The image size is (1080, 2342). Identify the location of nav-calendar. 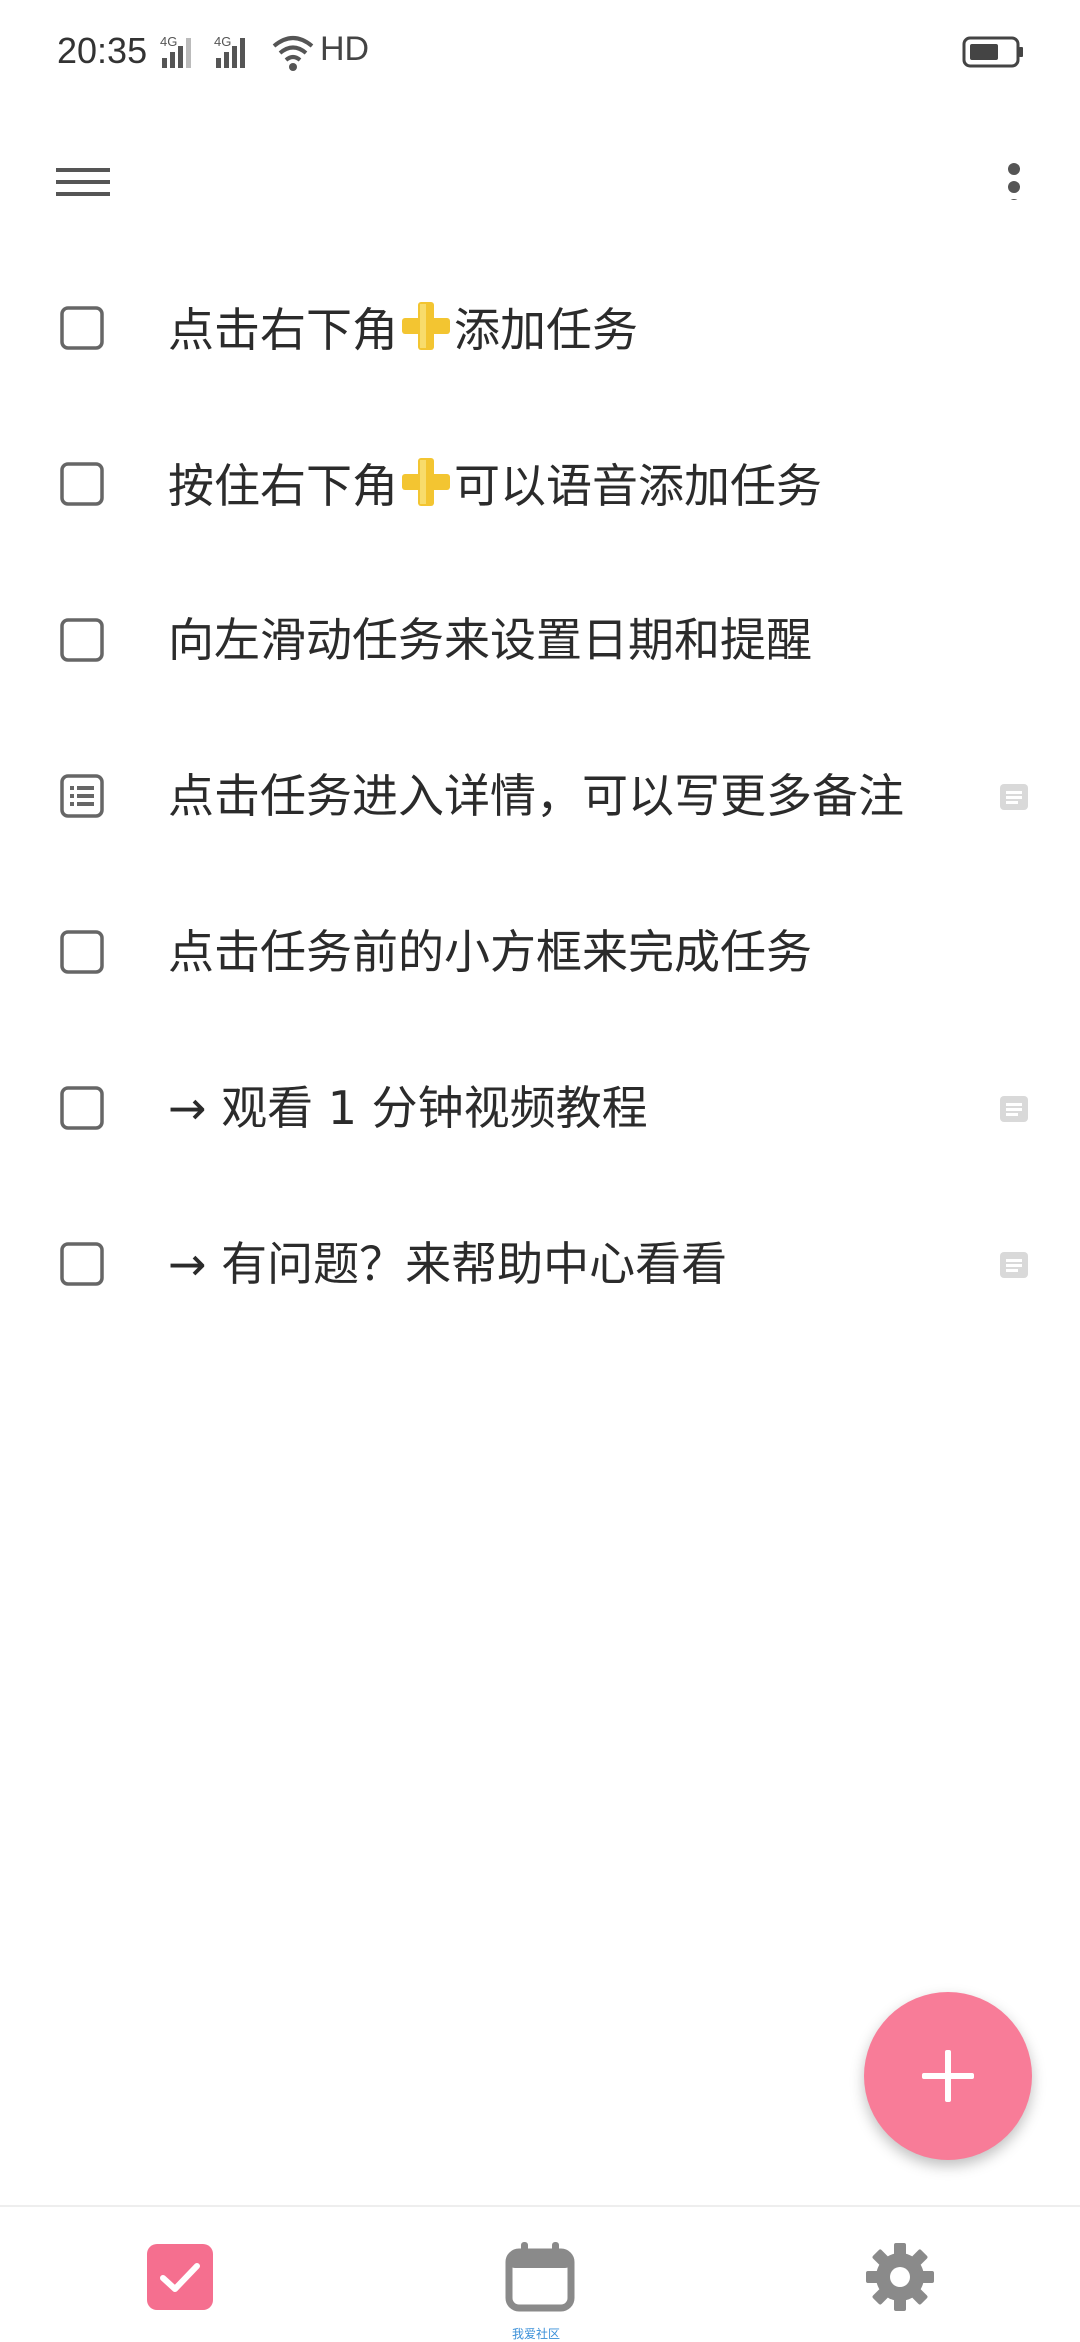
(540, 2277).